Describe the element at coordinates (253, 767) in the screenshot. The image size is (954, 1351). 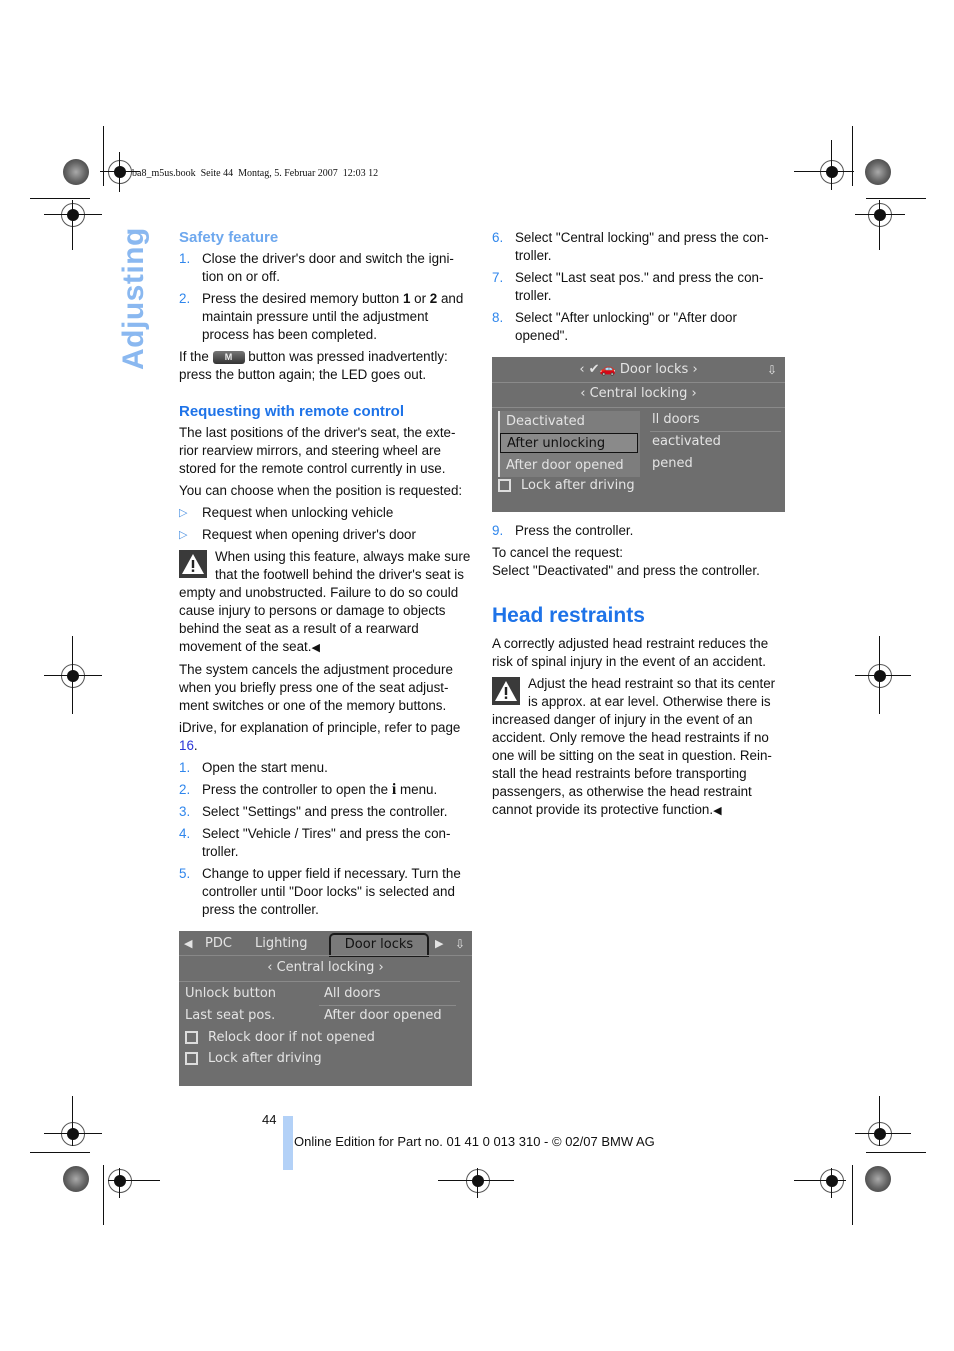
I see `list-item: 1. Open the start menu.` at that location.